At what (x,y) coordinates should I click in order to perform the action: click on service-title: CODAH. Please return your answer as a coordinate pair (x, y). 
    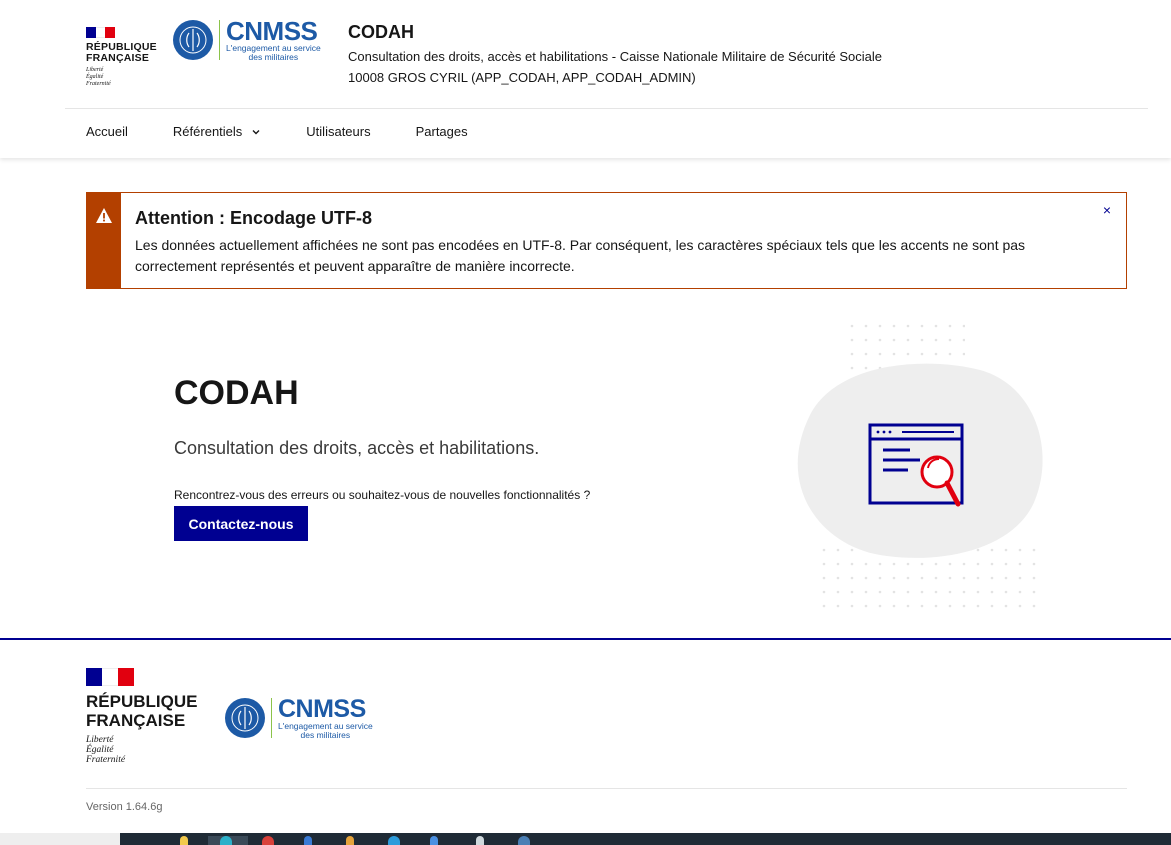
    Looking at the image, I should click on (615, 32).